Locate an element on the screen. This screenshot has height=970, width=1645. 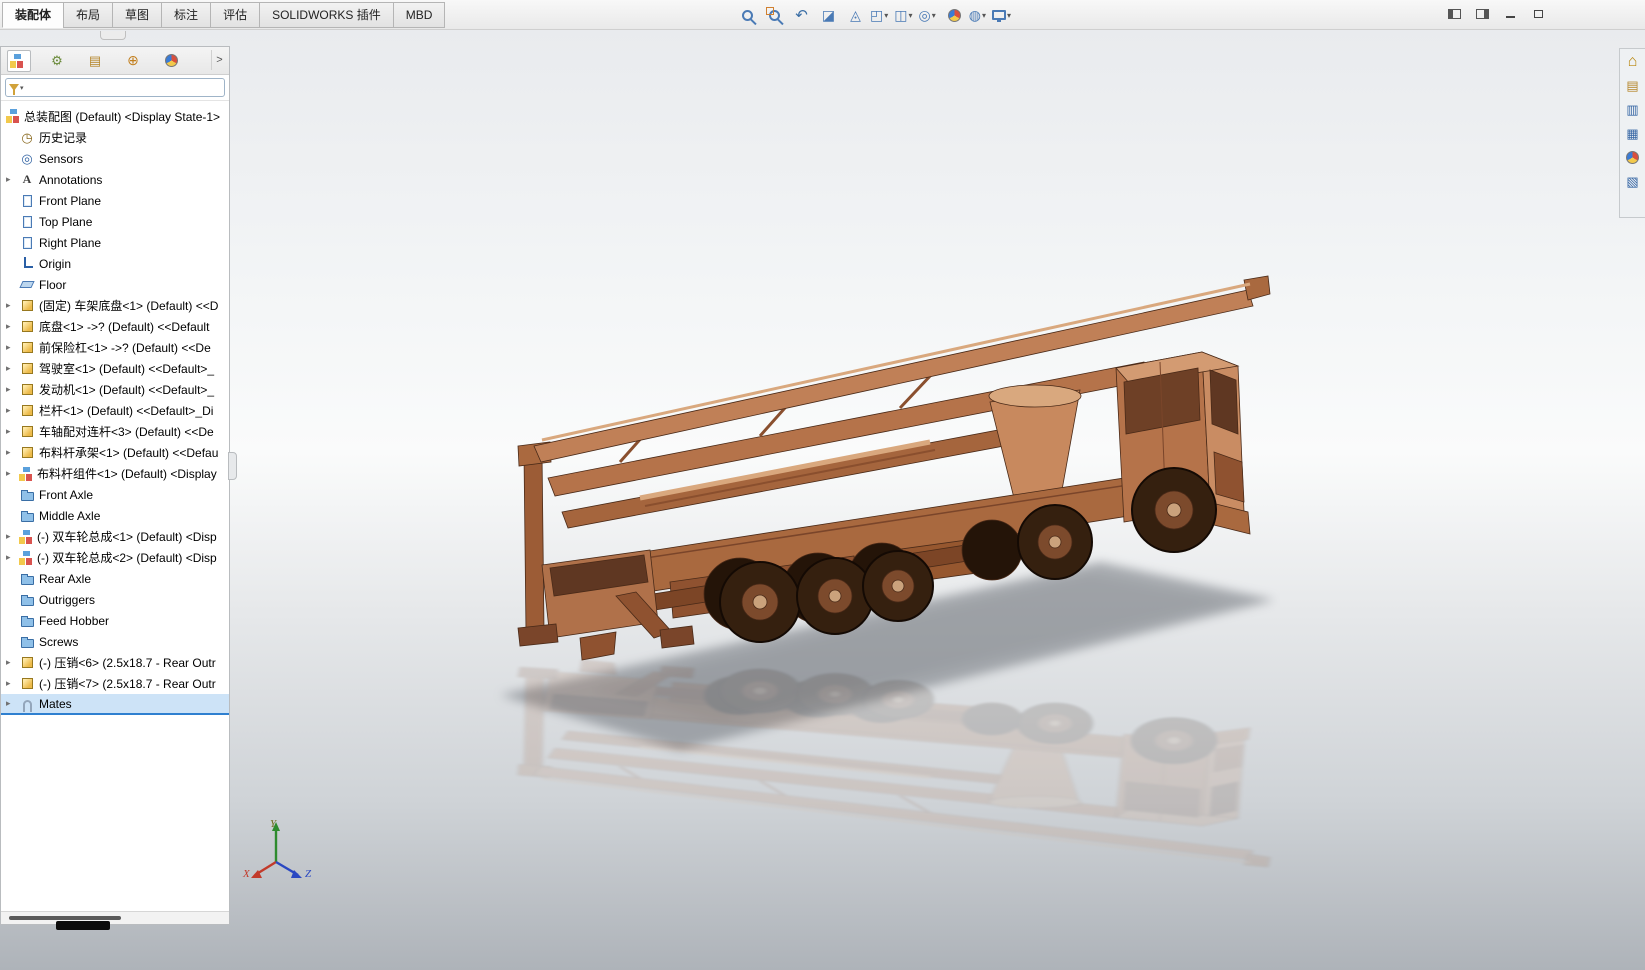
tree-item-subassembly: 布料杆组件<1> (Default) <Display is located at coordinates (115, 473).